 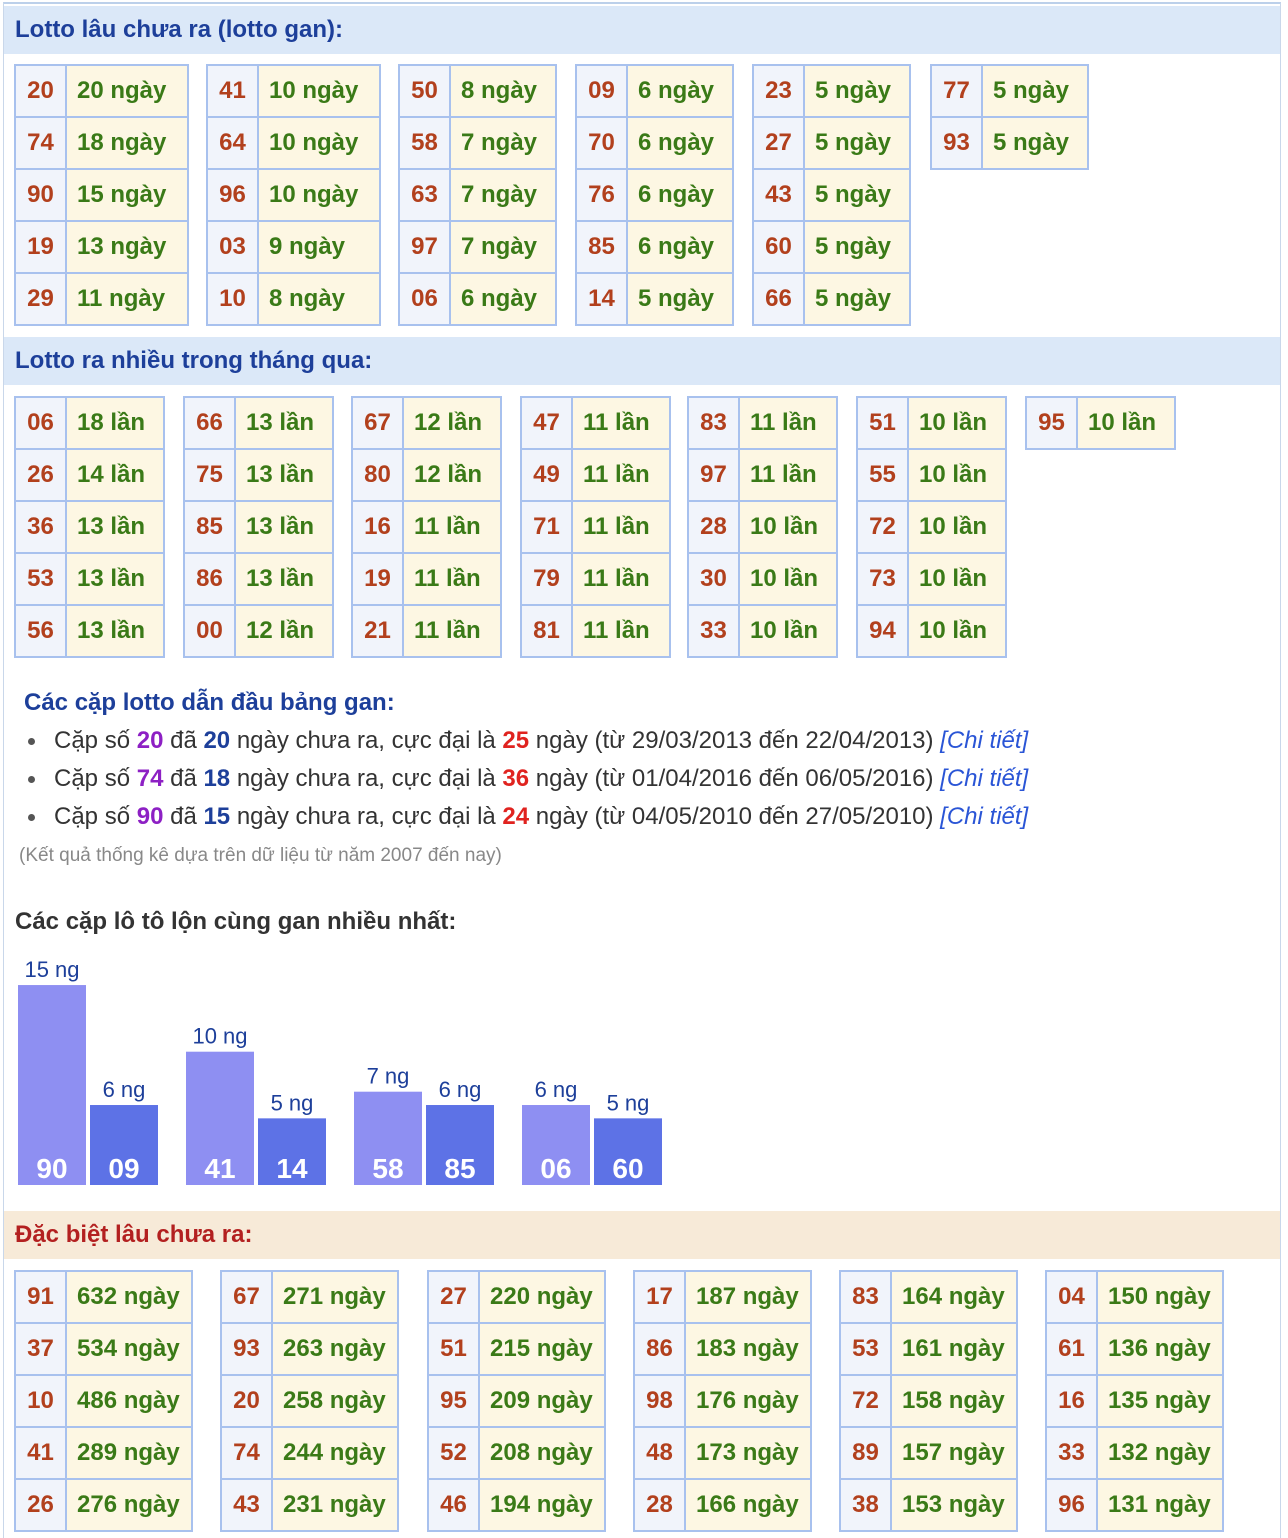 What do you see at coordinates (129, 1505) in the screenshot?
I see `lotto-value: 276 ngày` at bounding box center [129, 1505].